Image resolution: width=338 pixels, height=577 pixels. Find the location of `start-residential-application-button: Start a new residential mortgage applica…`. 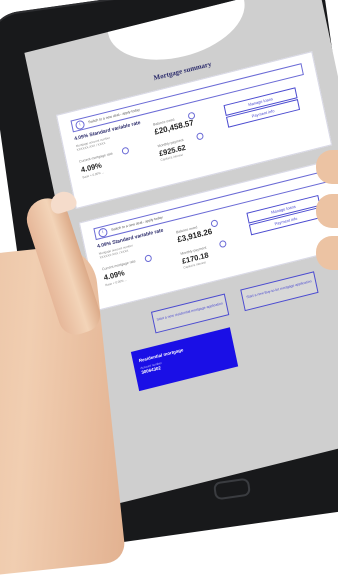

start-residential-application-button: Start a new residential mortgage applica… is located at coordinates (190, 313).